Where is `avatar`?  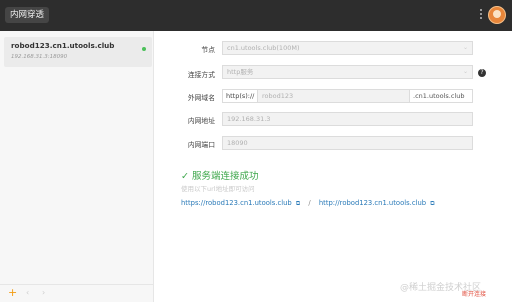 avatar is located at coordinates (497, 15).